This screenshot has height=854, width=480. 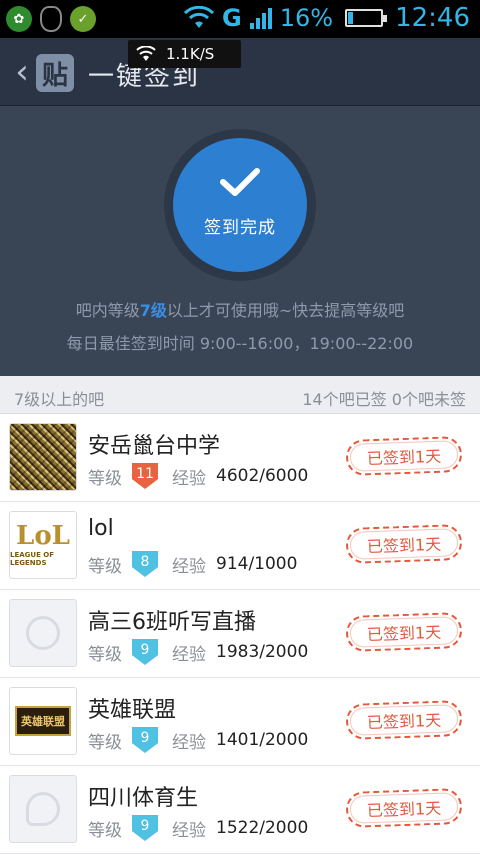 I want to click on network-speed: 1.1K/S, so click(x=190, y=54).